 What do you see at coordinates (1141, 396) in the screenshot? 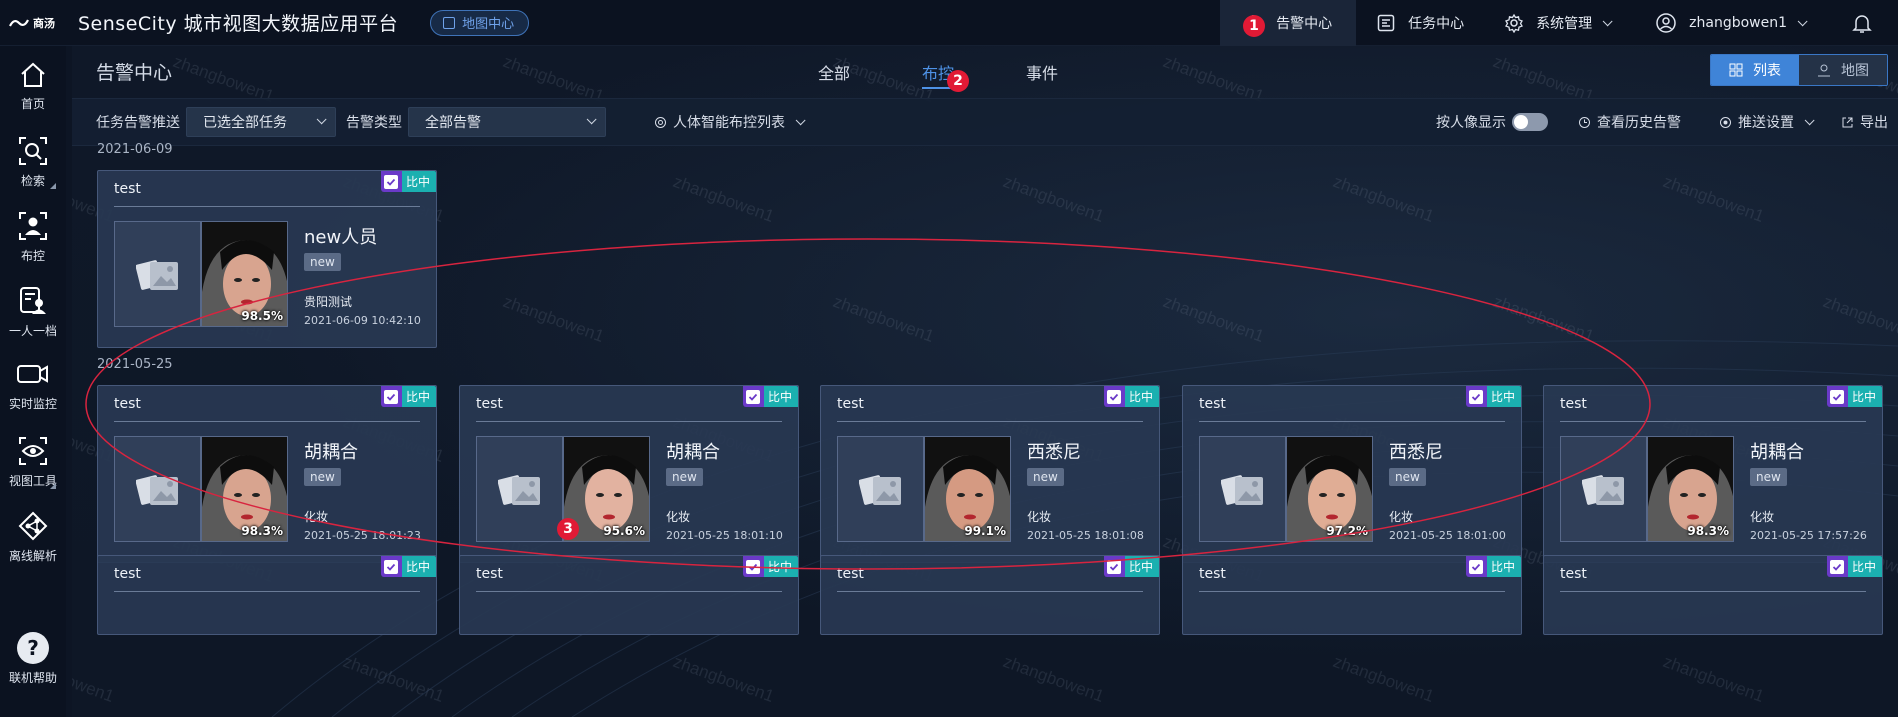
I see `match-badge-label: 比中` at bounding box center [1141, 396].